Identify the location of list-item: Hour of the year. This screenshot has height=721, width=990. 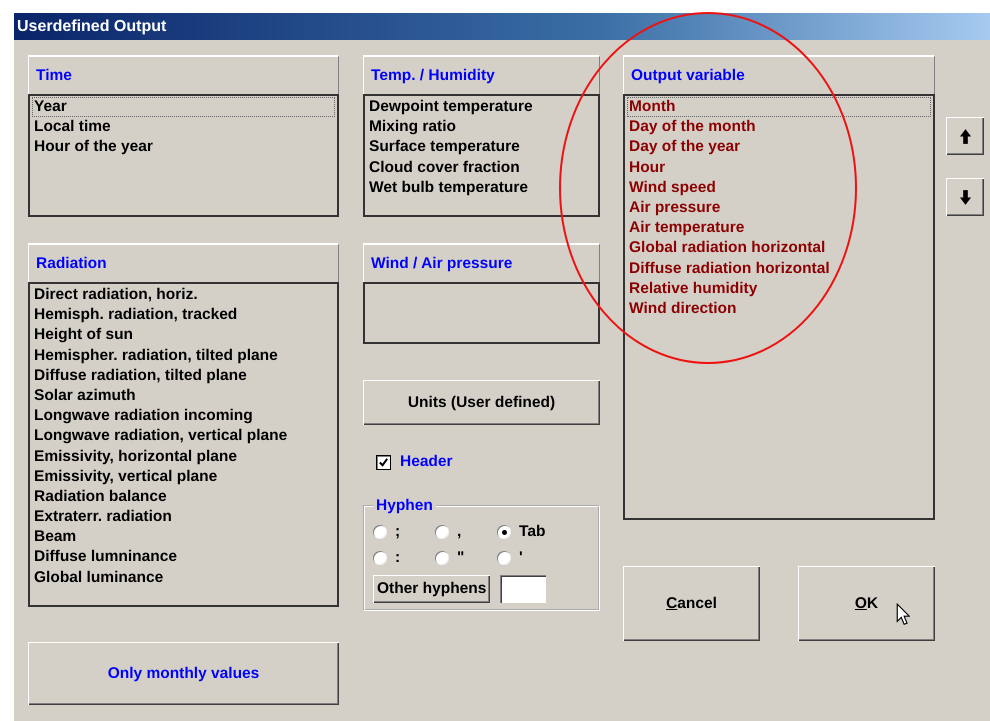
(183, 147).